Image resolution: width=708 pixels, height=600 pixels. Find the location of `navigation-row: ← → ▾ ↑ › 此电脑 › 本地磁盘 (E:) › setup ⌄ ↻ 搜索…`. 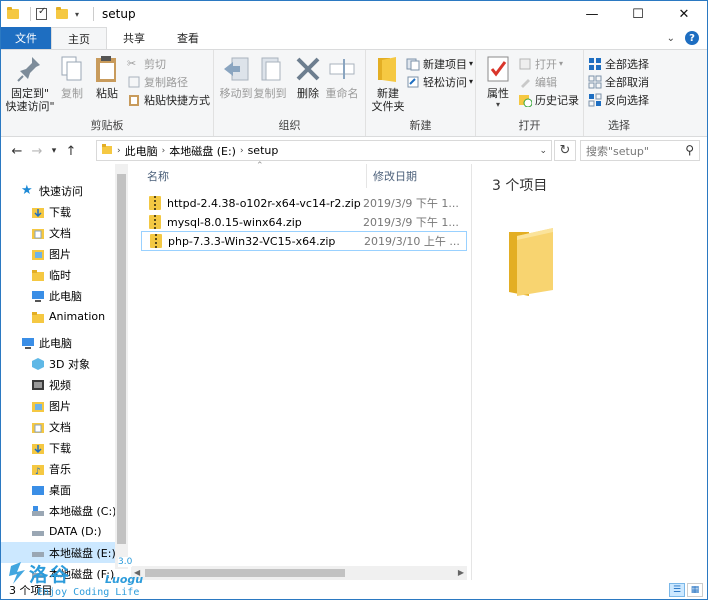

navigation-row: ← → ▾ ↑ › 此电脑 › 本地磁盘 (E:) › setup ⌄ ↻ 搜索… is located at coordinates (354, 151).